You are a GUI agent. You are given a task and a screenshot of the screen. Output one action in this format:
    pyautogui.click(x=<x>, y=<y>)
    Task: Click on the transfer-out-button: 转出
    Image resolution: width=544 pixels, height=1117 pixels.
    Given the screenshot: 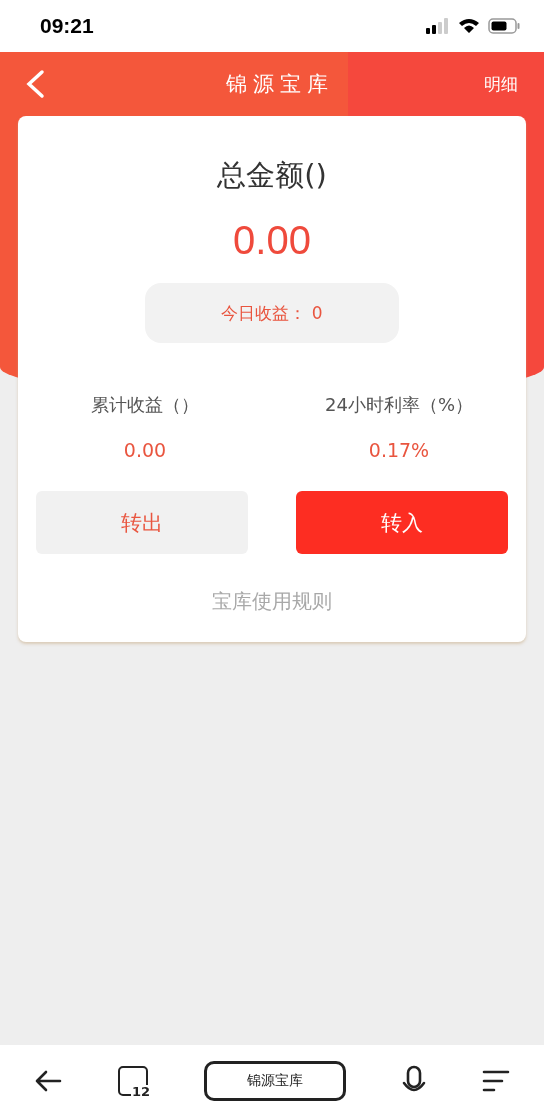 What is the action you would take?
    pyautogui.click(x=142, y=522)
    